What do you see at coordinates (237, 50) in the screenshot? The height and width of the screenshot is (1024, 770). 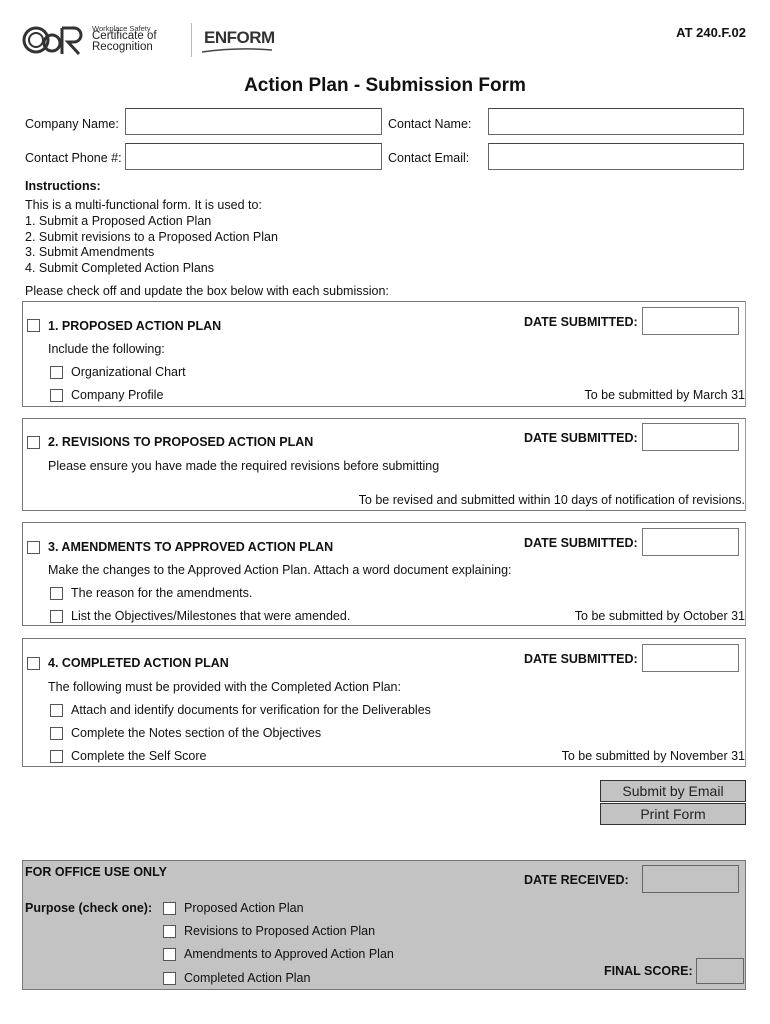 I see `enform-swoosh` at bounding box center [237, 50].